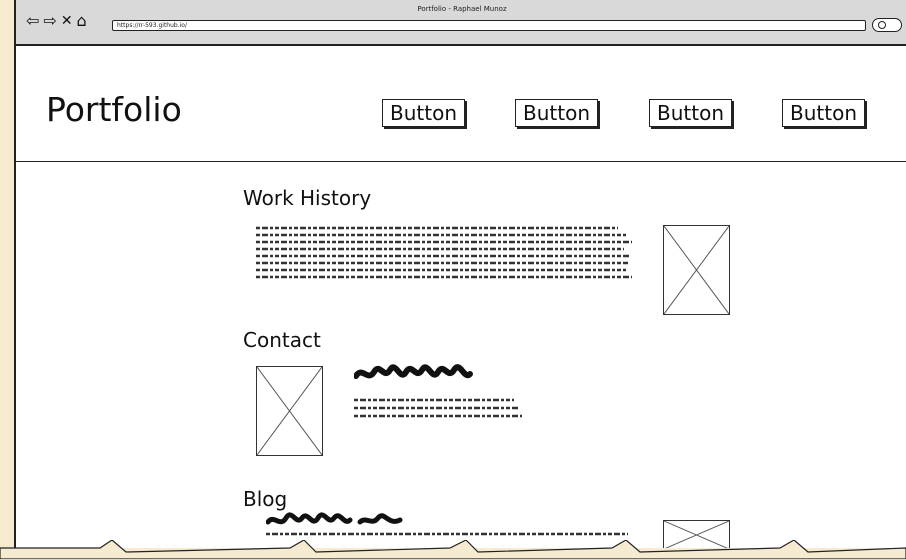 The image size is (906, 559). I want to click on contact-image-placeholder, so click(289, 411).